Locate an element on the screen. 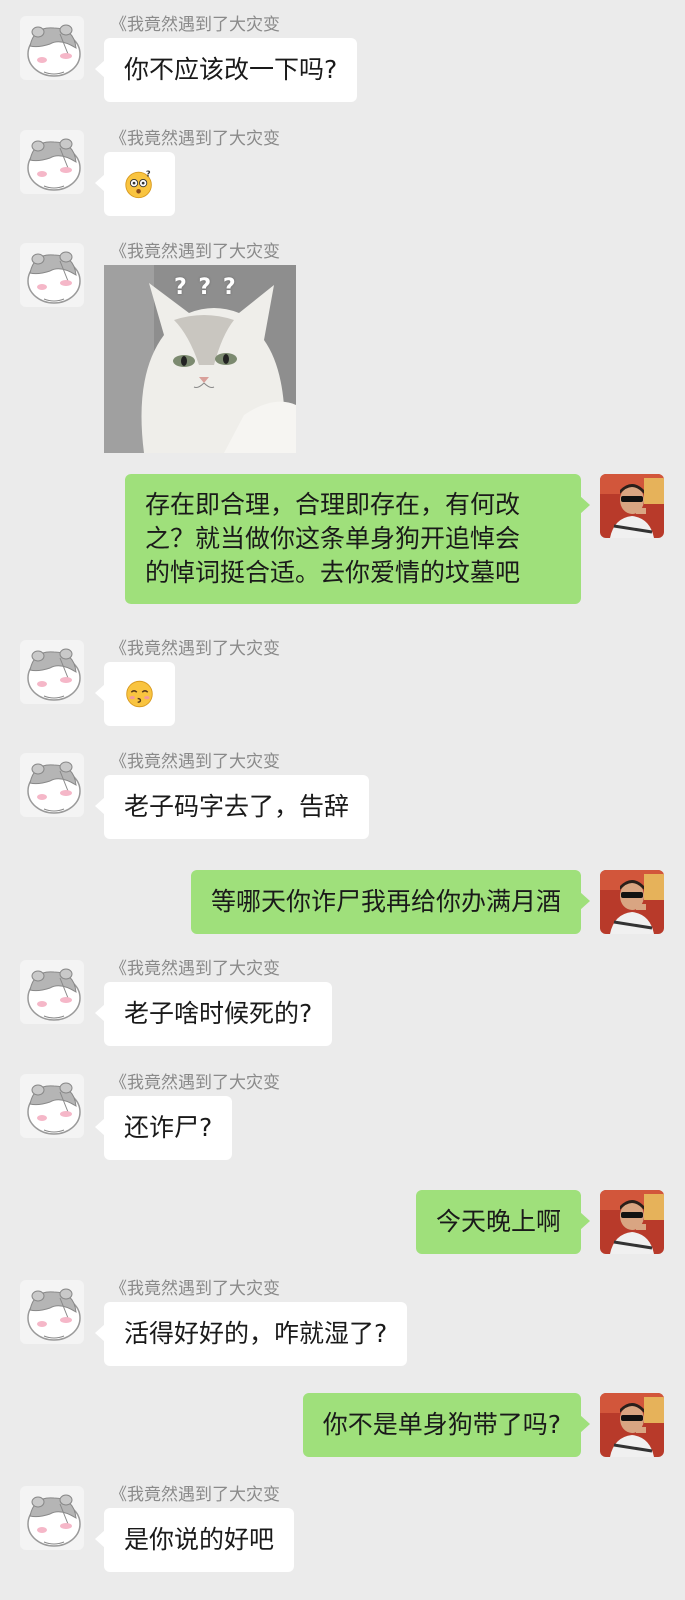  message-line: 的悼词挺合适。去你爱情的坟墓吧 is located at coordinates (333, 572).